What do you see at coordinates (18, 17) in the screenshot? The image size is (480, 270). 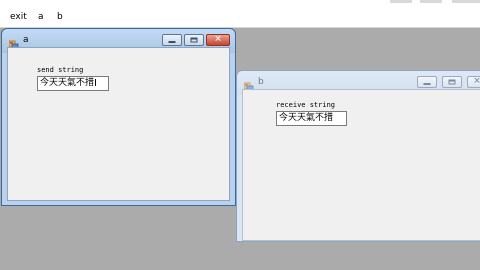 I see `menu-item-exit: exit` at bounding box center [18, 17].